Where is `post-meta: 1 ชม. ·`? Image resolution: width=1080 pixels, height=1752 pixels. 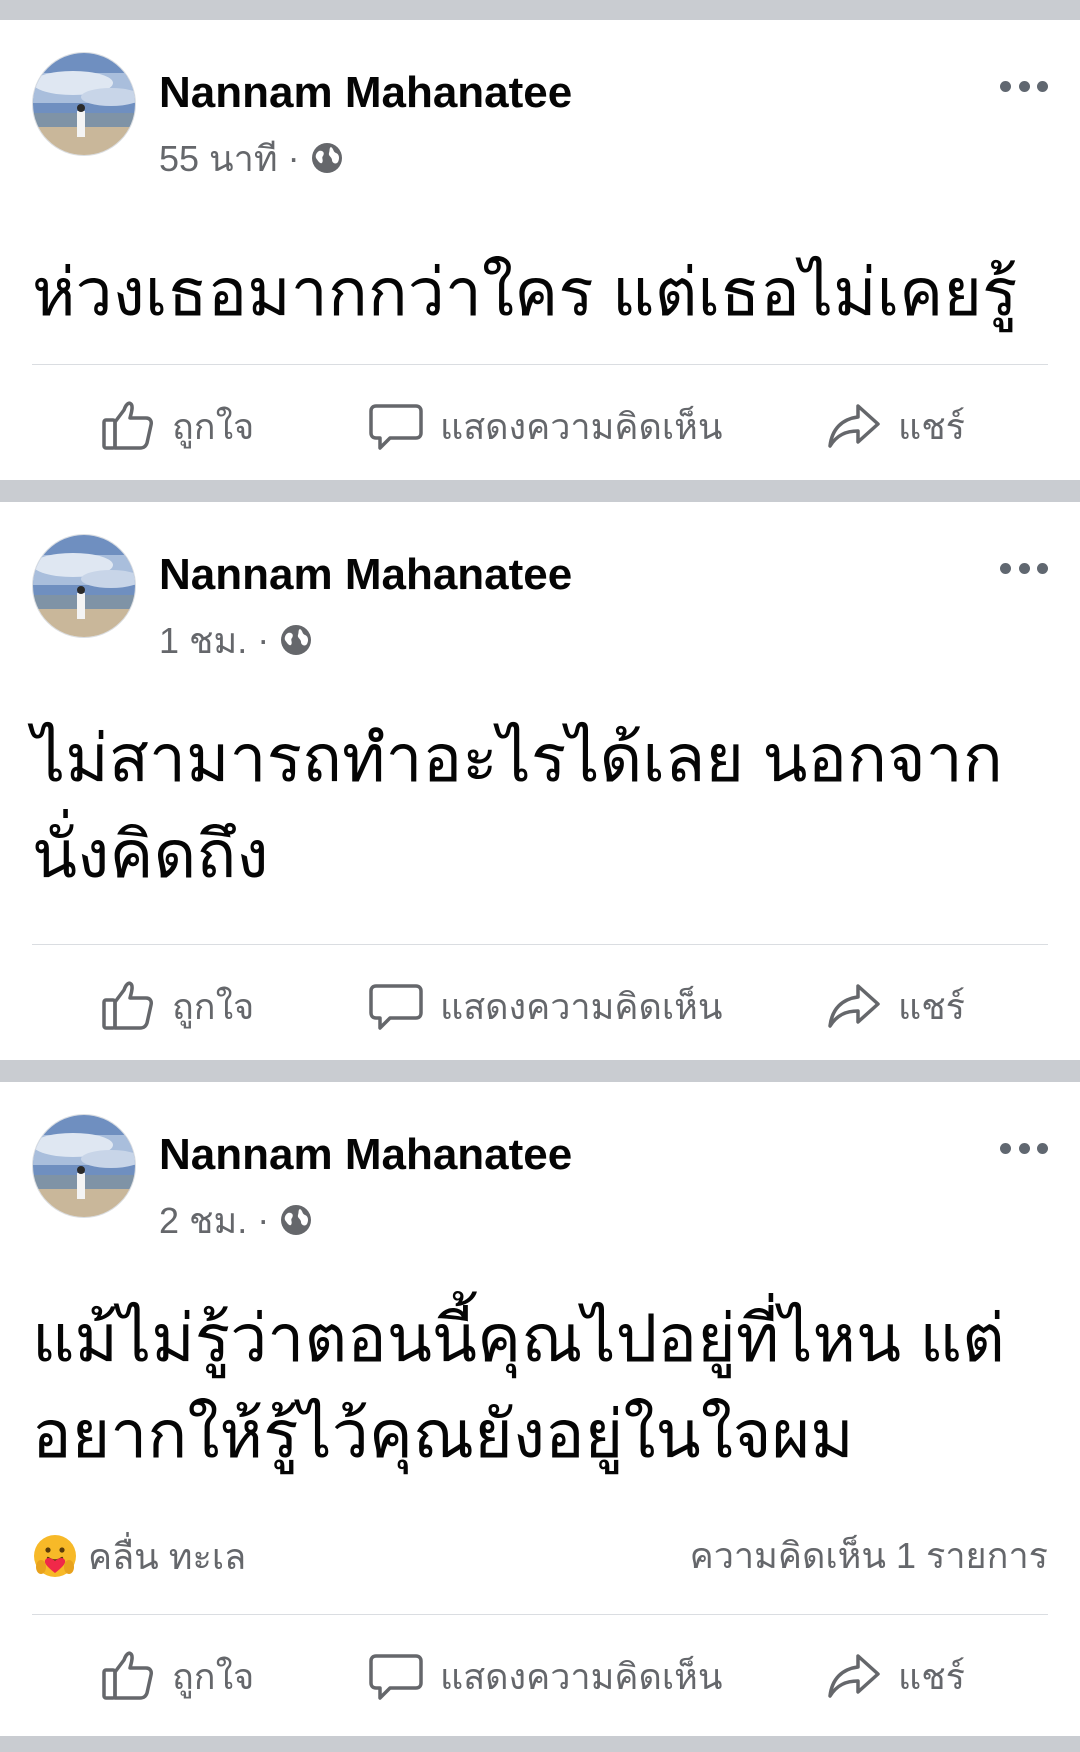 post-meta: 1 ชม. · is located at coordinates (236, 640).